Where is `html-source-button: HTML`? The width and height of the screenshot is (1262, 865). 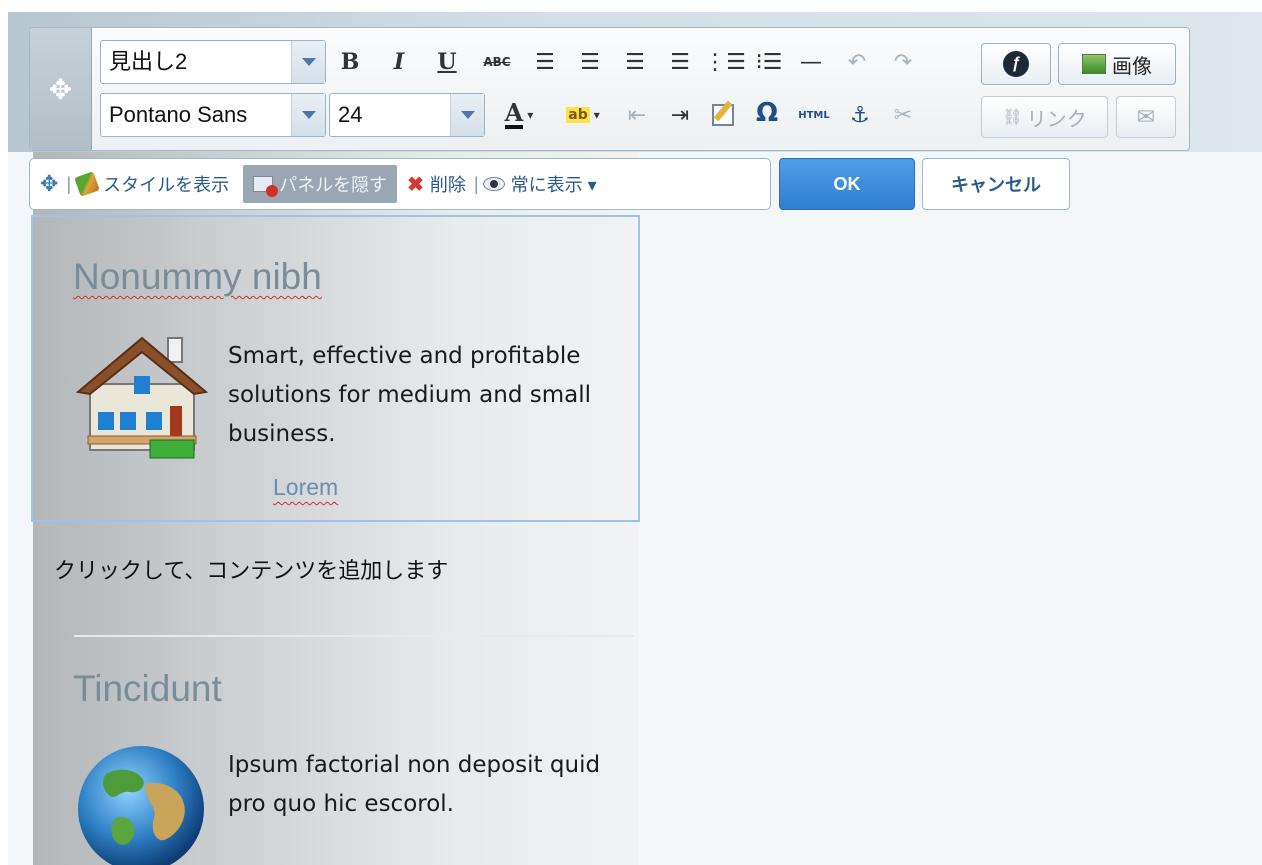
html-source-button: HTML is located at coordinates (814, 115).